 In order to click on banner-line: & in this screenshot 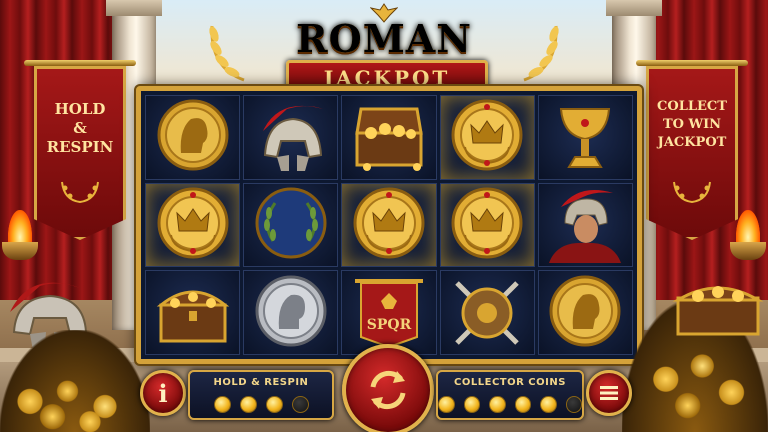, I will do `click(80, 128)`.